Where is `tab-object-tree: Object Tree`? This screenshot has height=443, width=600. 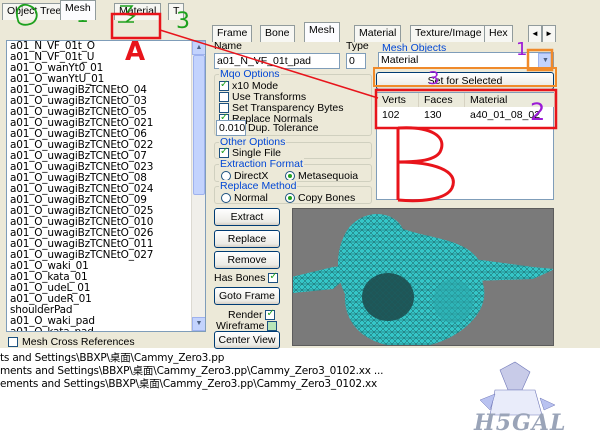 tab-object-tree: Object Tree is located at coordinates (34, 11).